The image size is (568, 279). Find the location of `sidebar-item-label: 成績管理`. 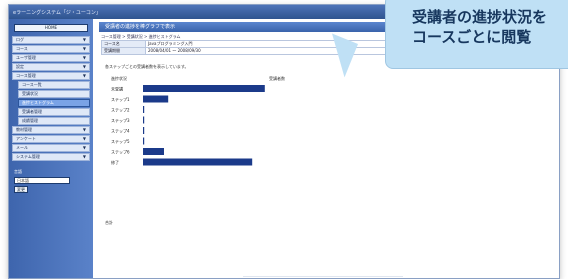

sidebar-item-label: 成績管理 is located at coordinates (30, 120).